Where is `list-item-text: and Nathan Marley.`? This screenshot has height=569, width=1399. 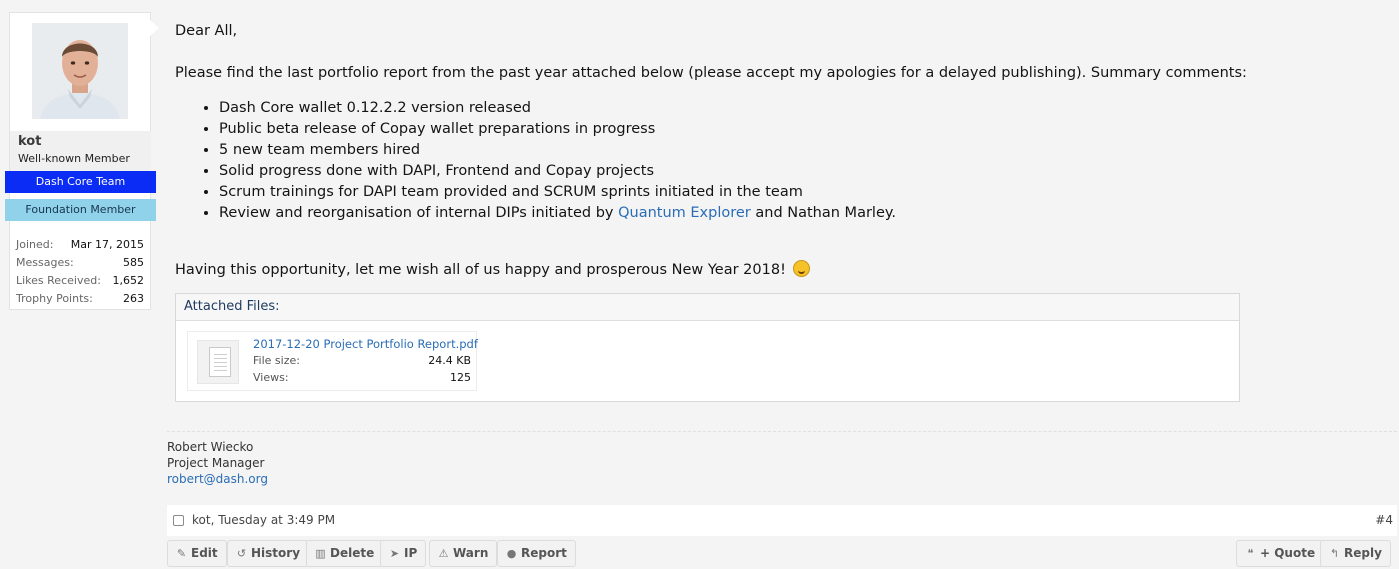
list-item-text: and Nathan Marley. is located at coordinates (823, 213).